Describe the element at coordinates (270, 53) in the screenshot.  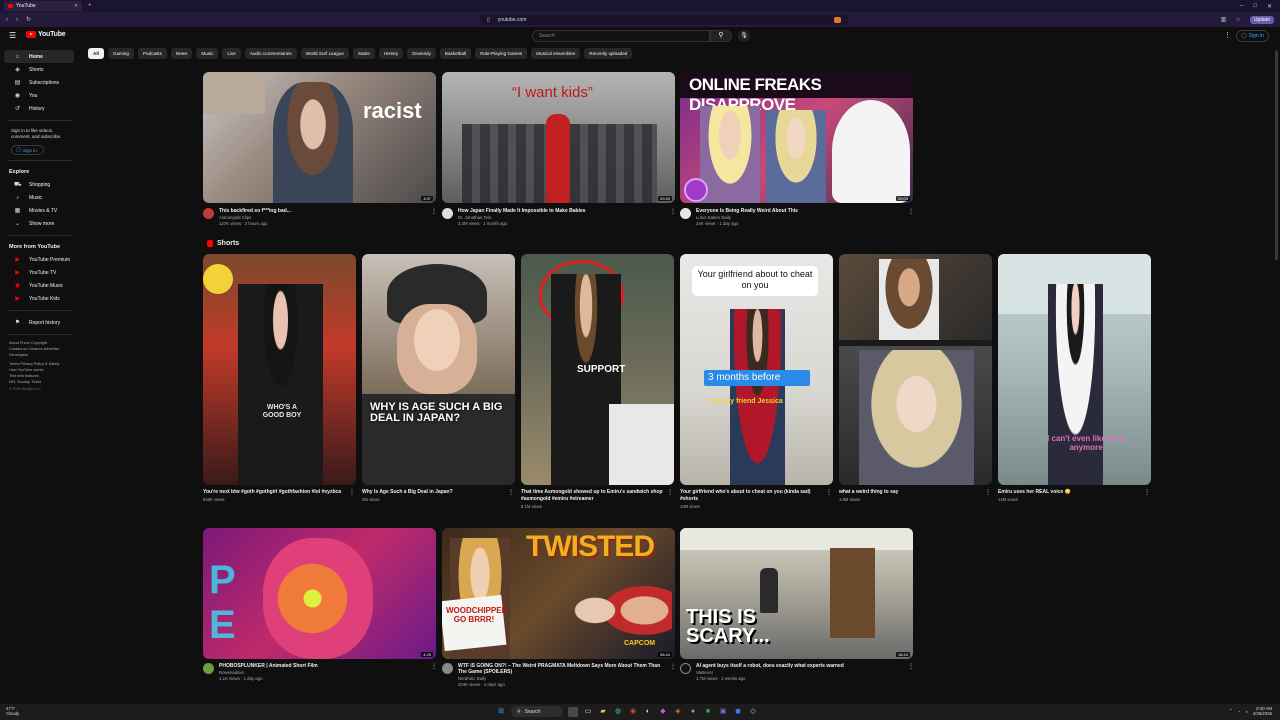
I see `chip-audio-commentaries: Audio commentaries` at that location.